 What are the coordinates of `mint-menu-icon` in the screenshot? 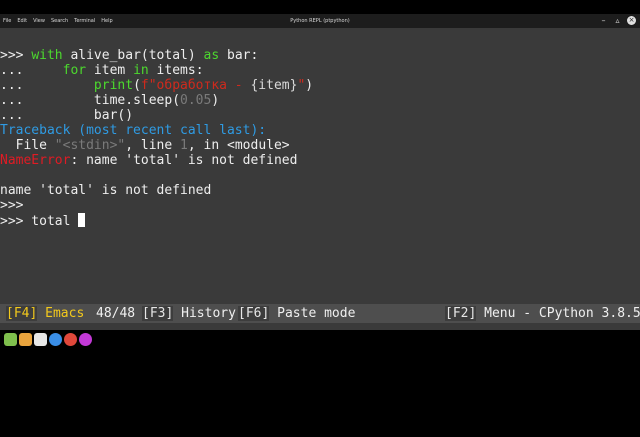 It's located at (10, 339).